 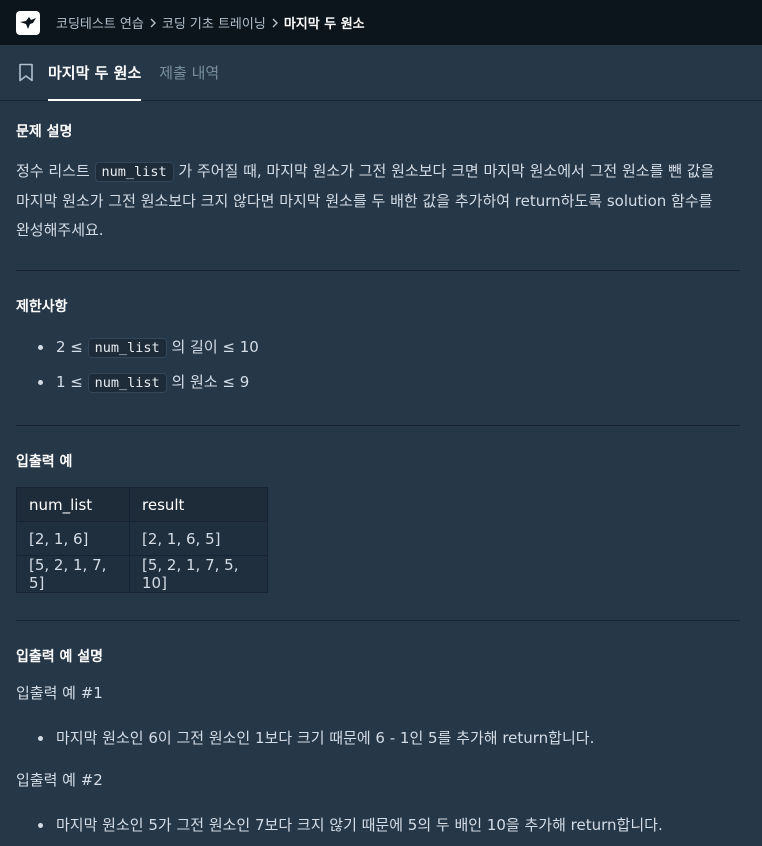 I want to click on table-cell: [5, 2, 1, 7, 5, 10], so click(x=198, y=574).